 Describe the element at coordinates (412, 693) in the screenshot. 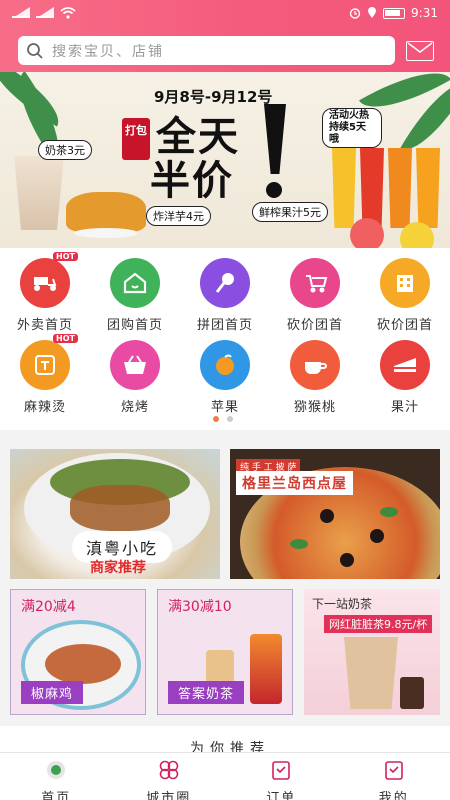

I see `boba-image` at that location.